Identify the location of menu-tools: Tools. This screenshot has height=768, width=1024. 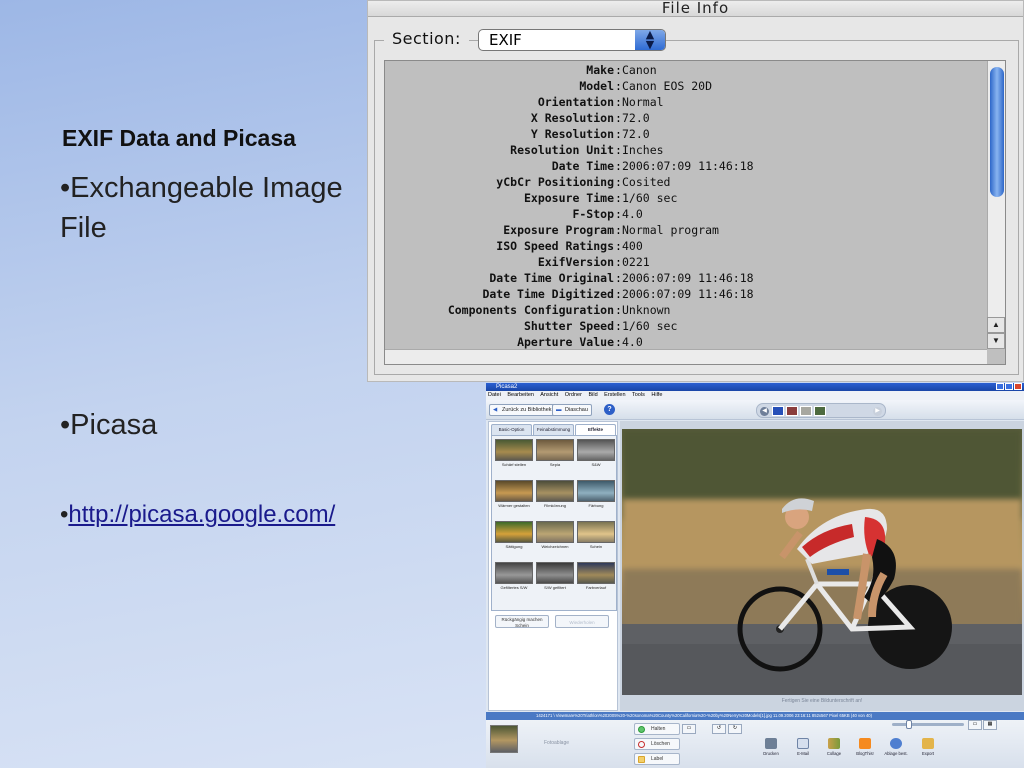
(638, 395).